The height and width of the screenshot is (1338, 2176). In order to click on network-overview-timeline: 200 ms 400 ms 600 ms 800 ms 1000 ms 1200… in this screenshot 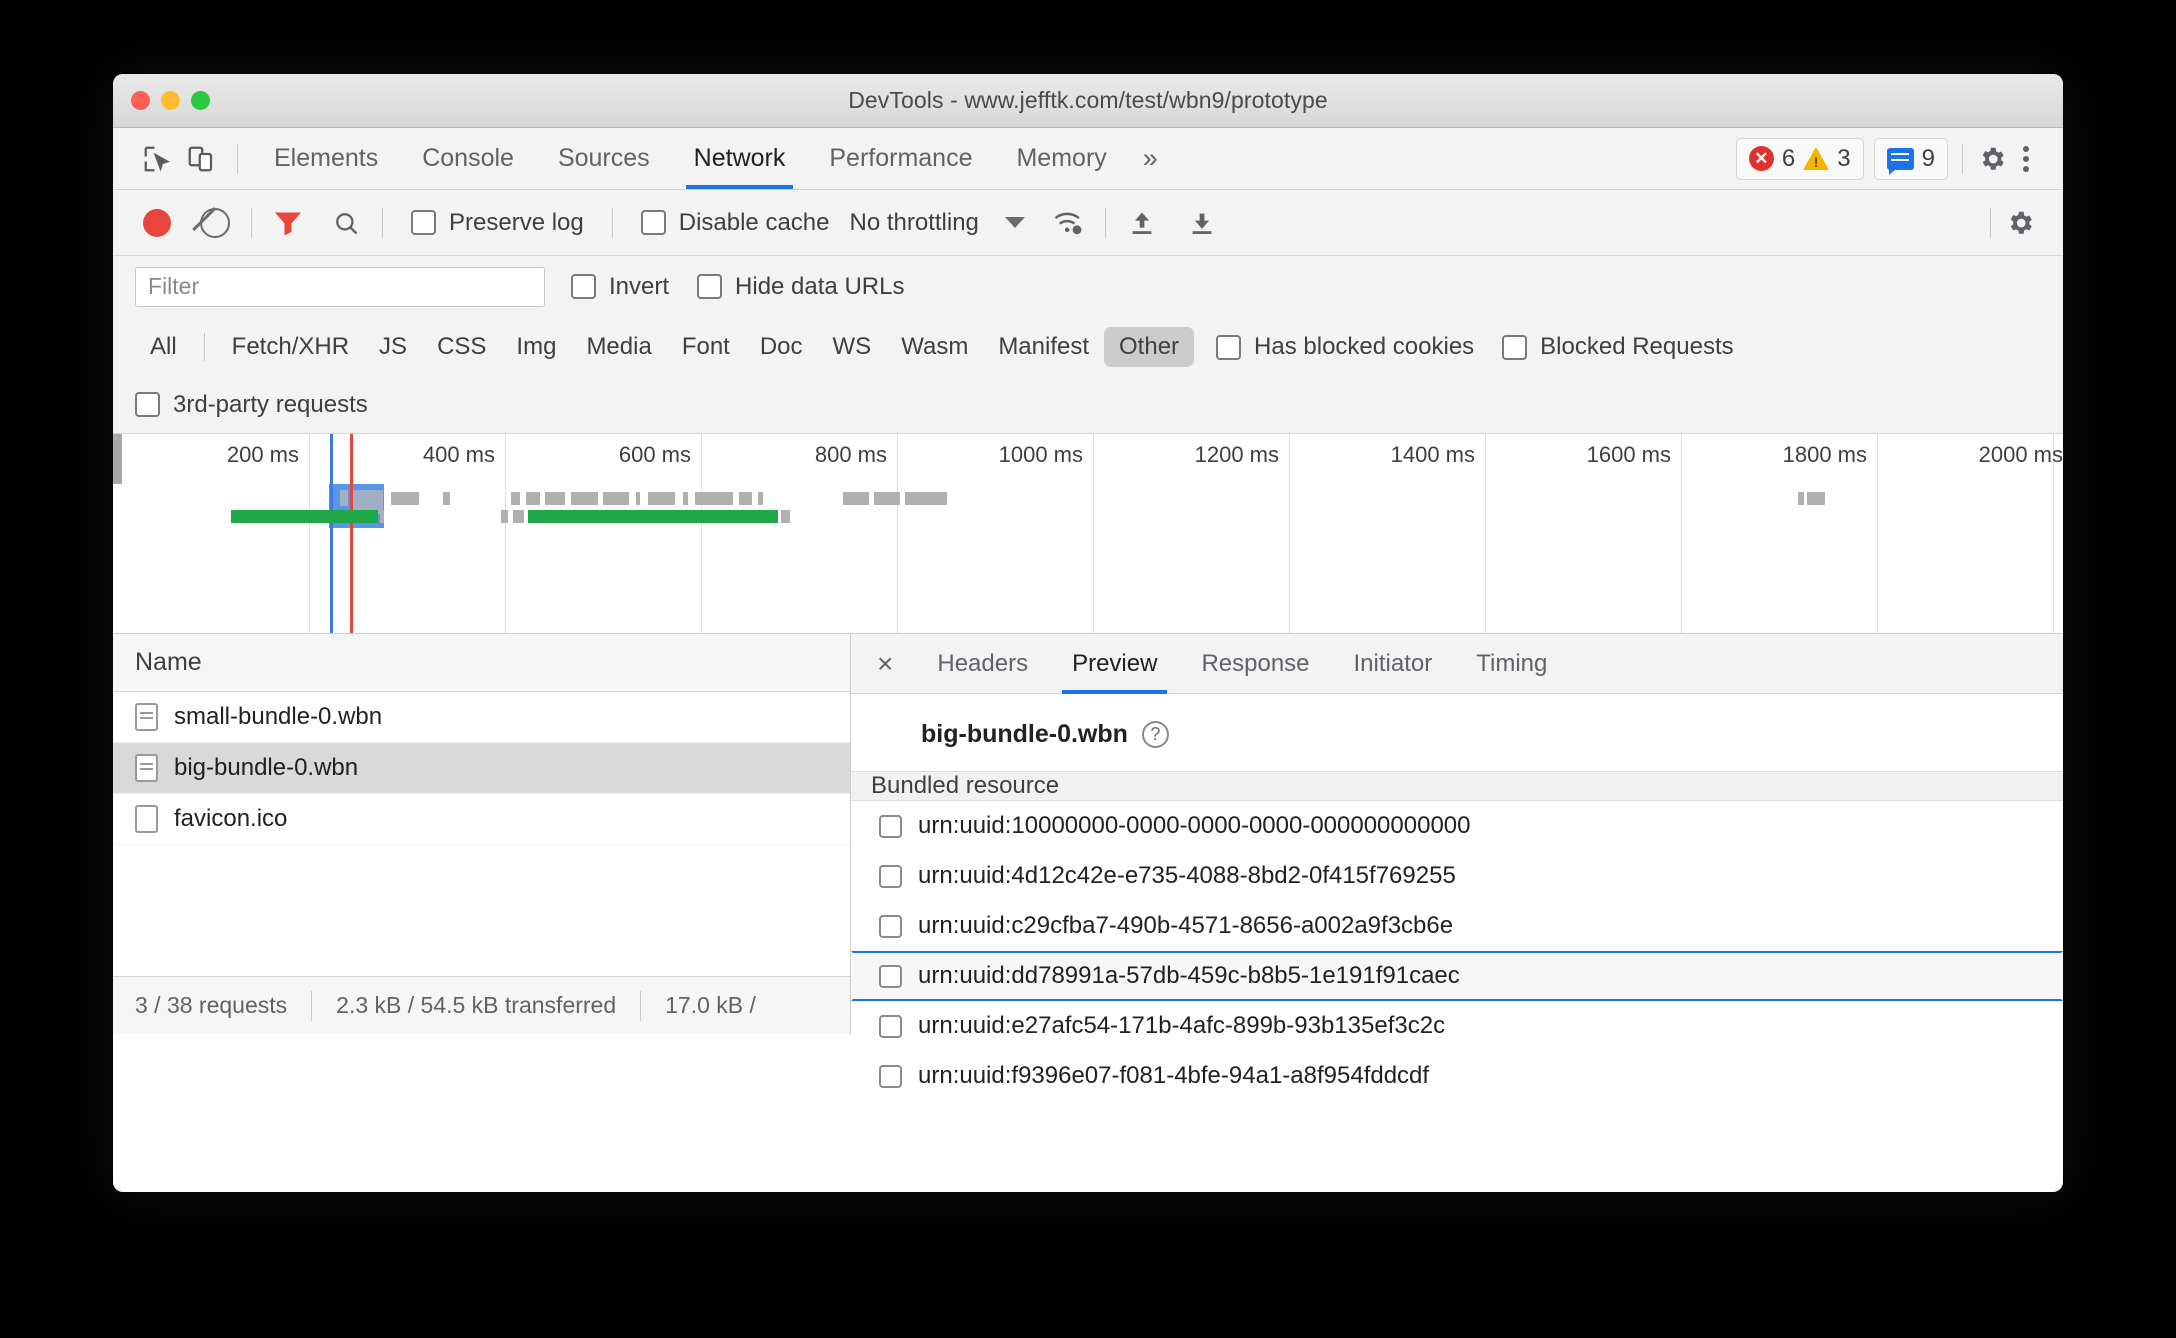, I will do `click(1088, 534)`.